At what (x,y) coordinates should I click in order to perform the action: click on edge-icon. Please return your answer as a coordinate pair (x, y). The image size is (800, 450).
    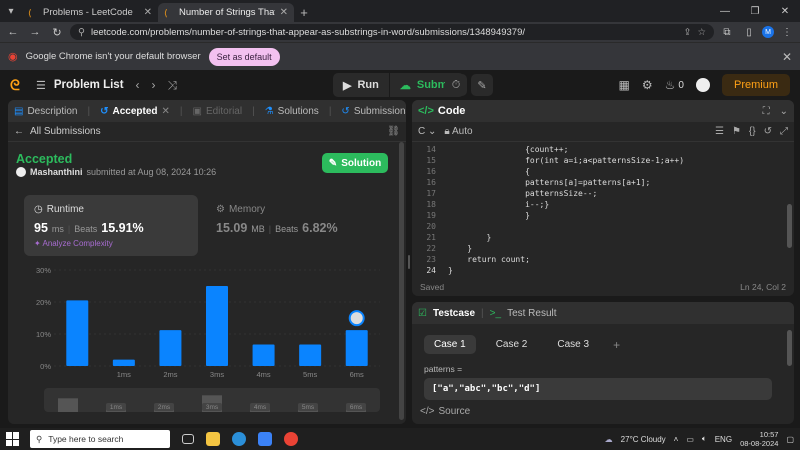
    Looking at the image, I should click on (239, 439).